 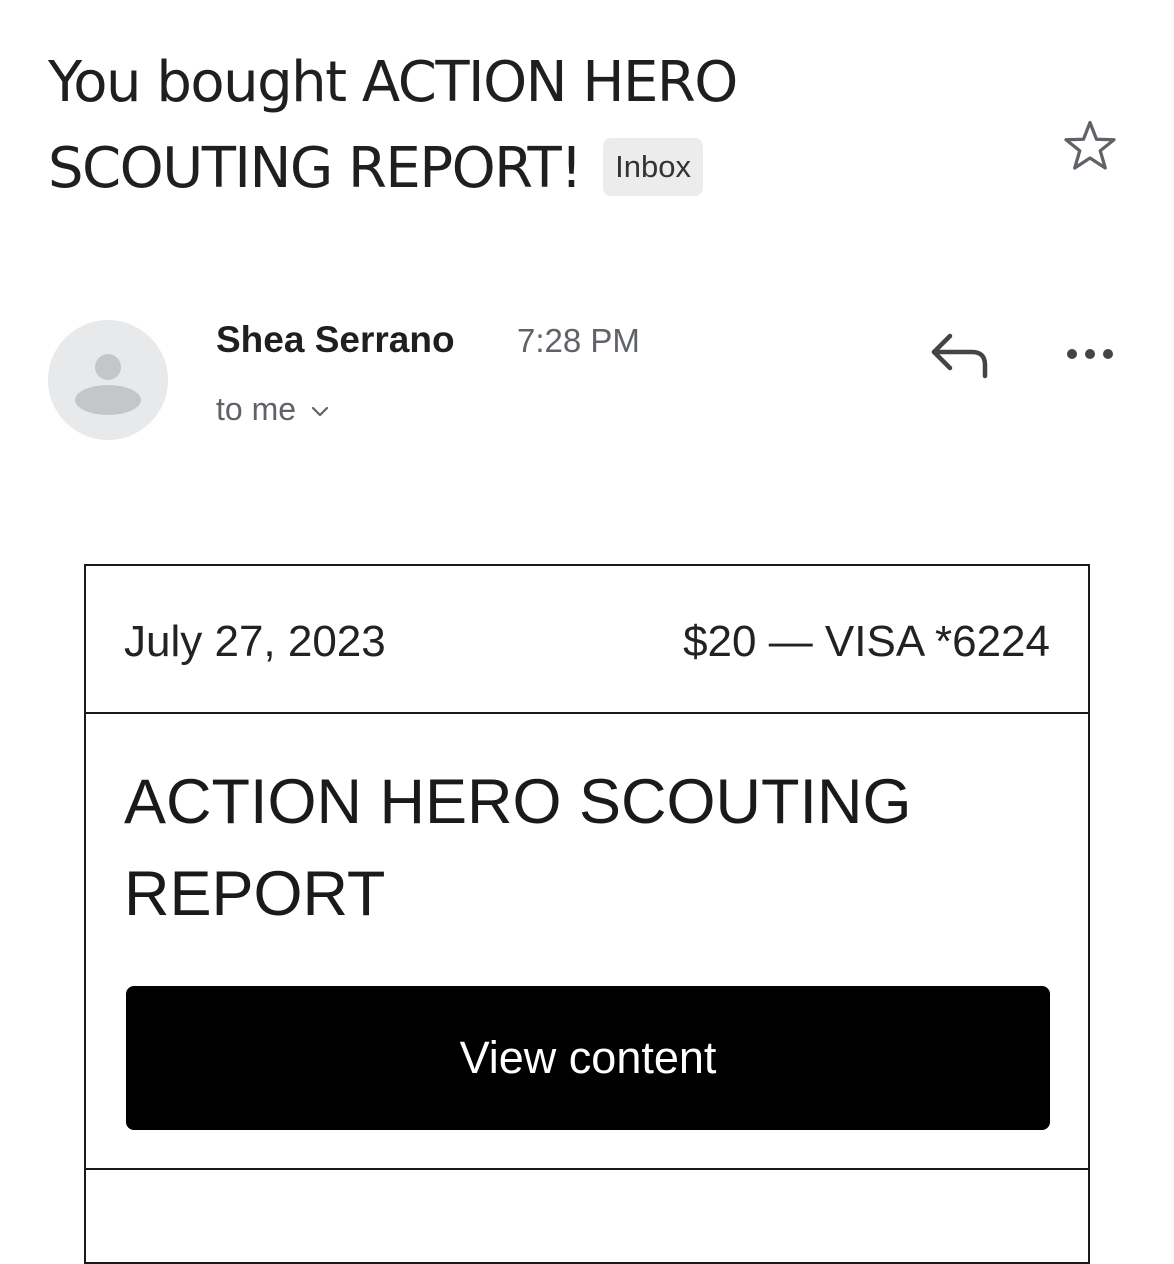 I want to click on recipient-label: to me, so click(x=256, y=408).